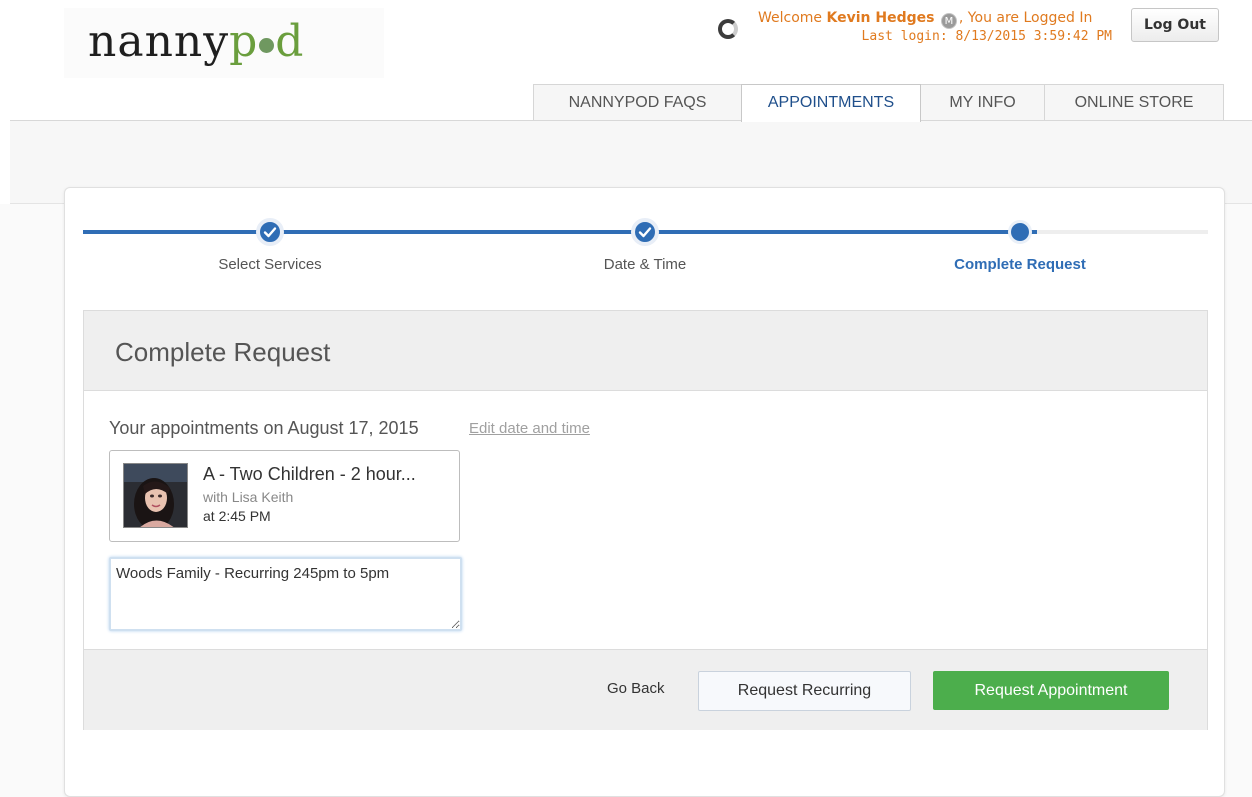 This screenshot has height=797, width=1252. What do you see at coordinates (1051, 690) in the screenshot?
I see `request-appointment-button: Request Appointment` at bounding box center [1051, 690].